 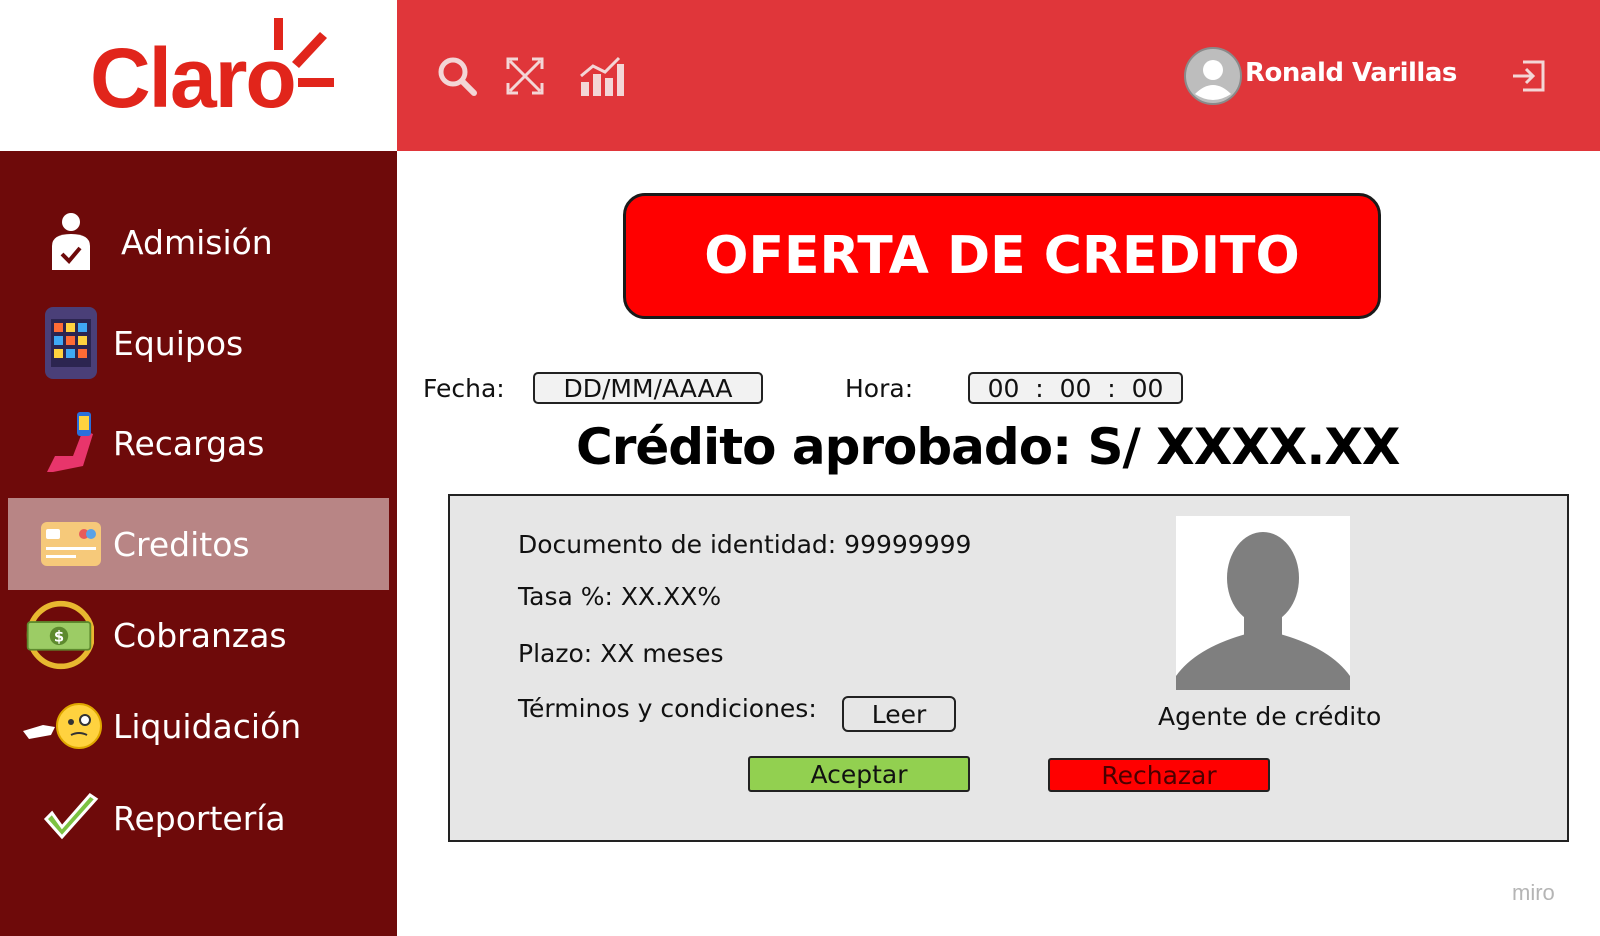 I want to click on sidebar-item-label: Liquidación, so click(x=207, y=726).